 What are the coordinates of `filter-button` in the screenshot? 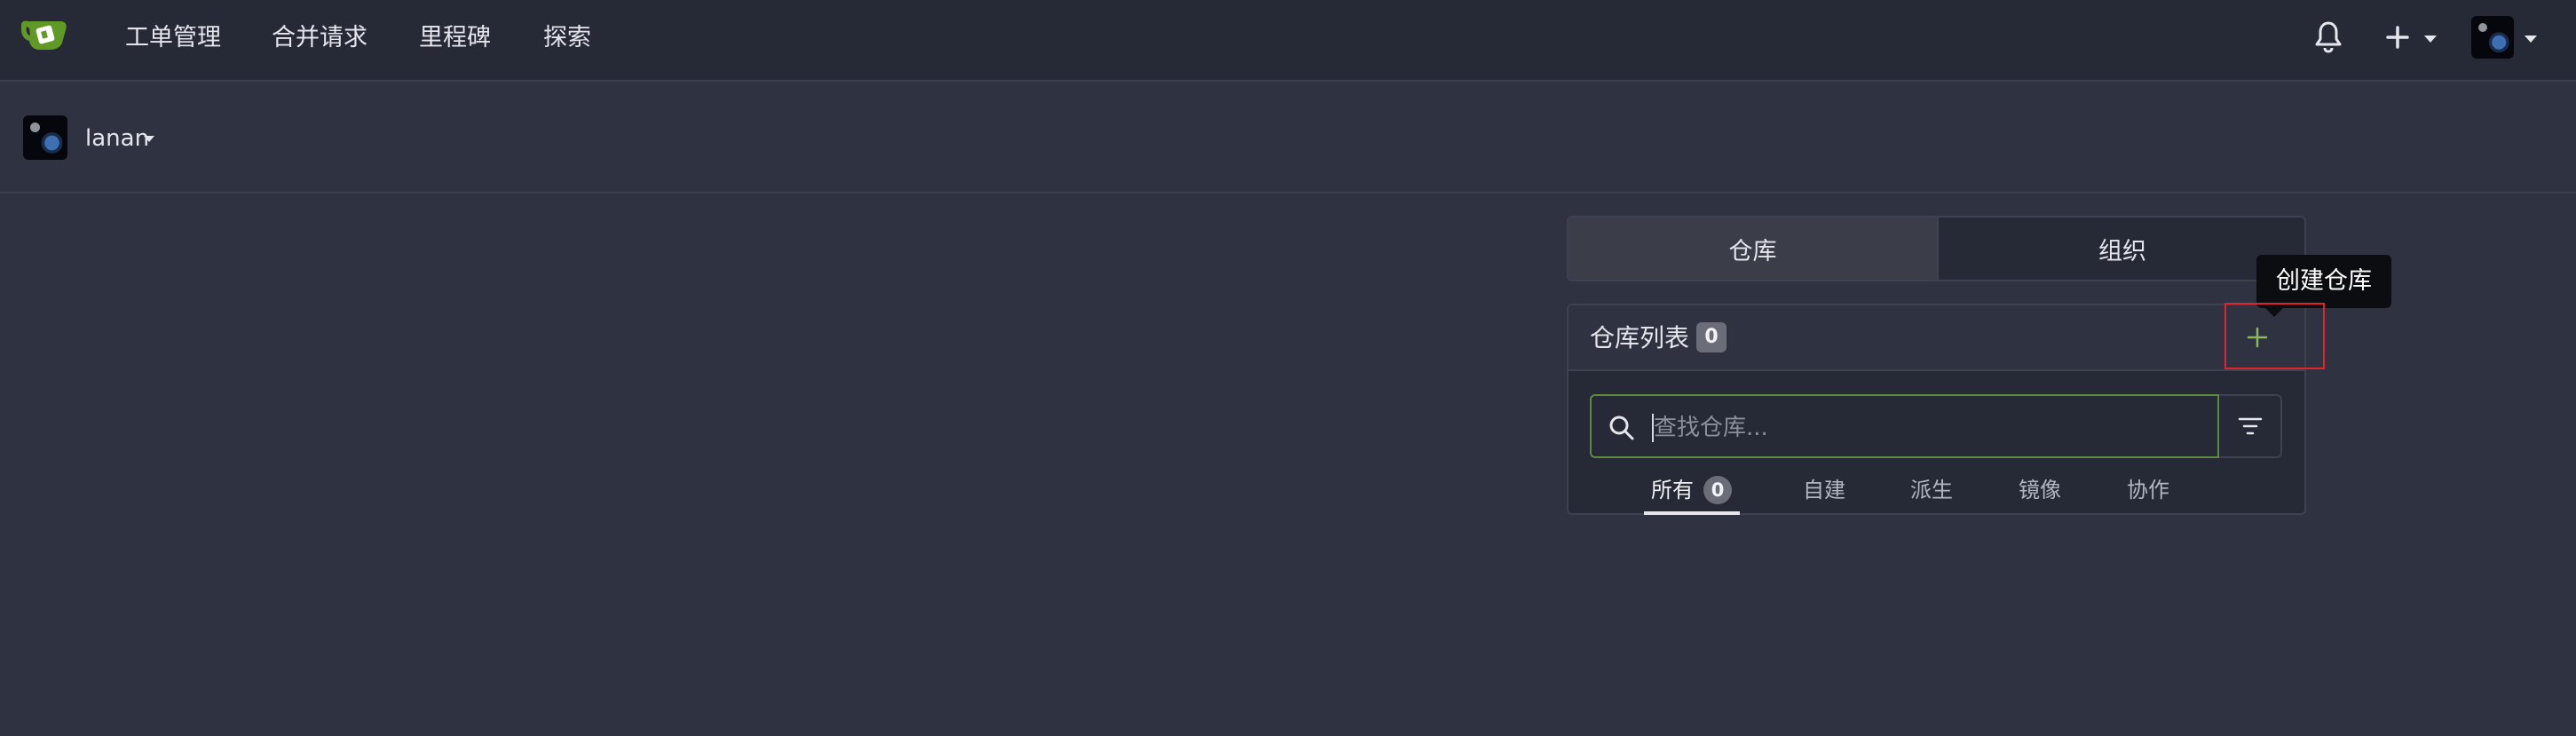 It's located at (2250, 426).